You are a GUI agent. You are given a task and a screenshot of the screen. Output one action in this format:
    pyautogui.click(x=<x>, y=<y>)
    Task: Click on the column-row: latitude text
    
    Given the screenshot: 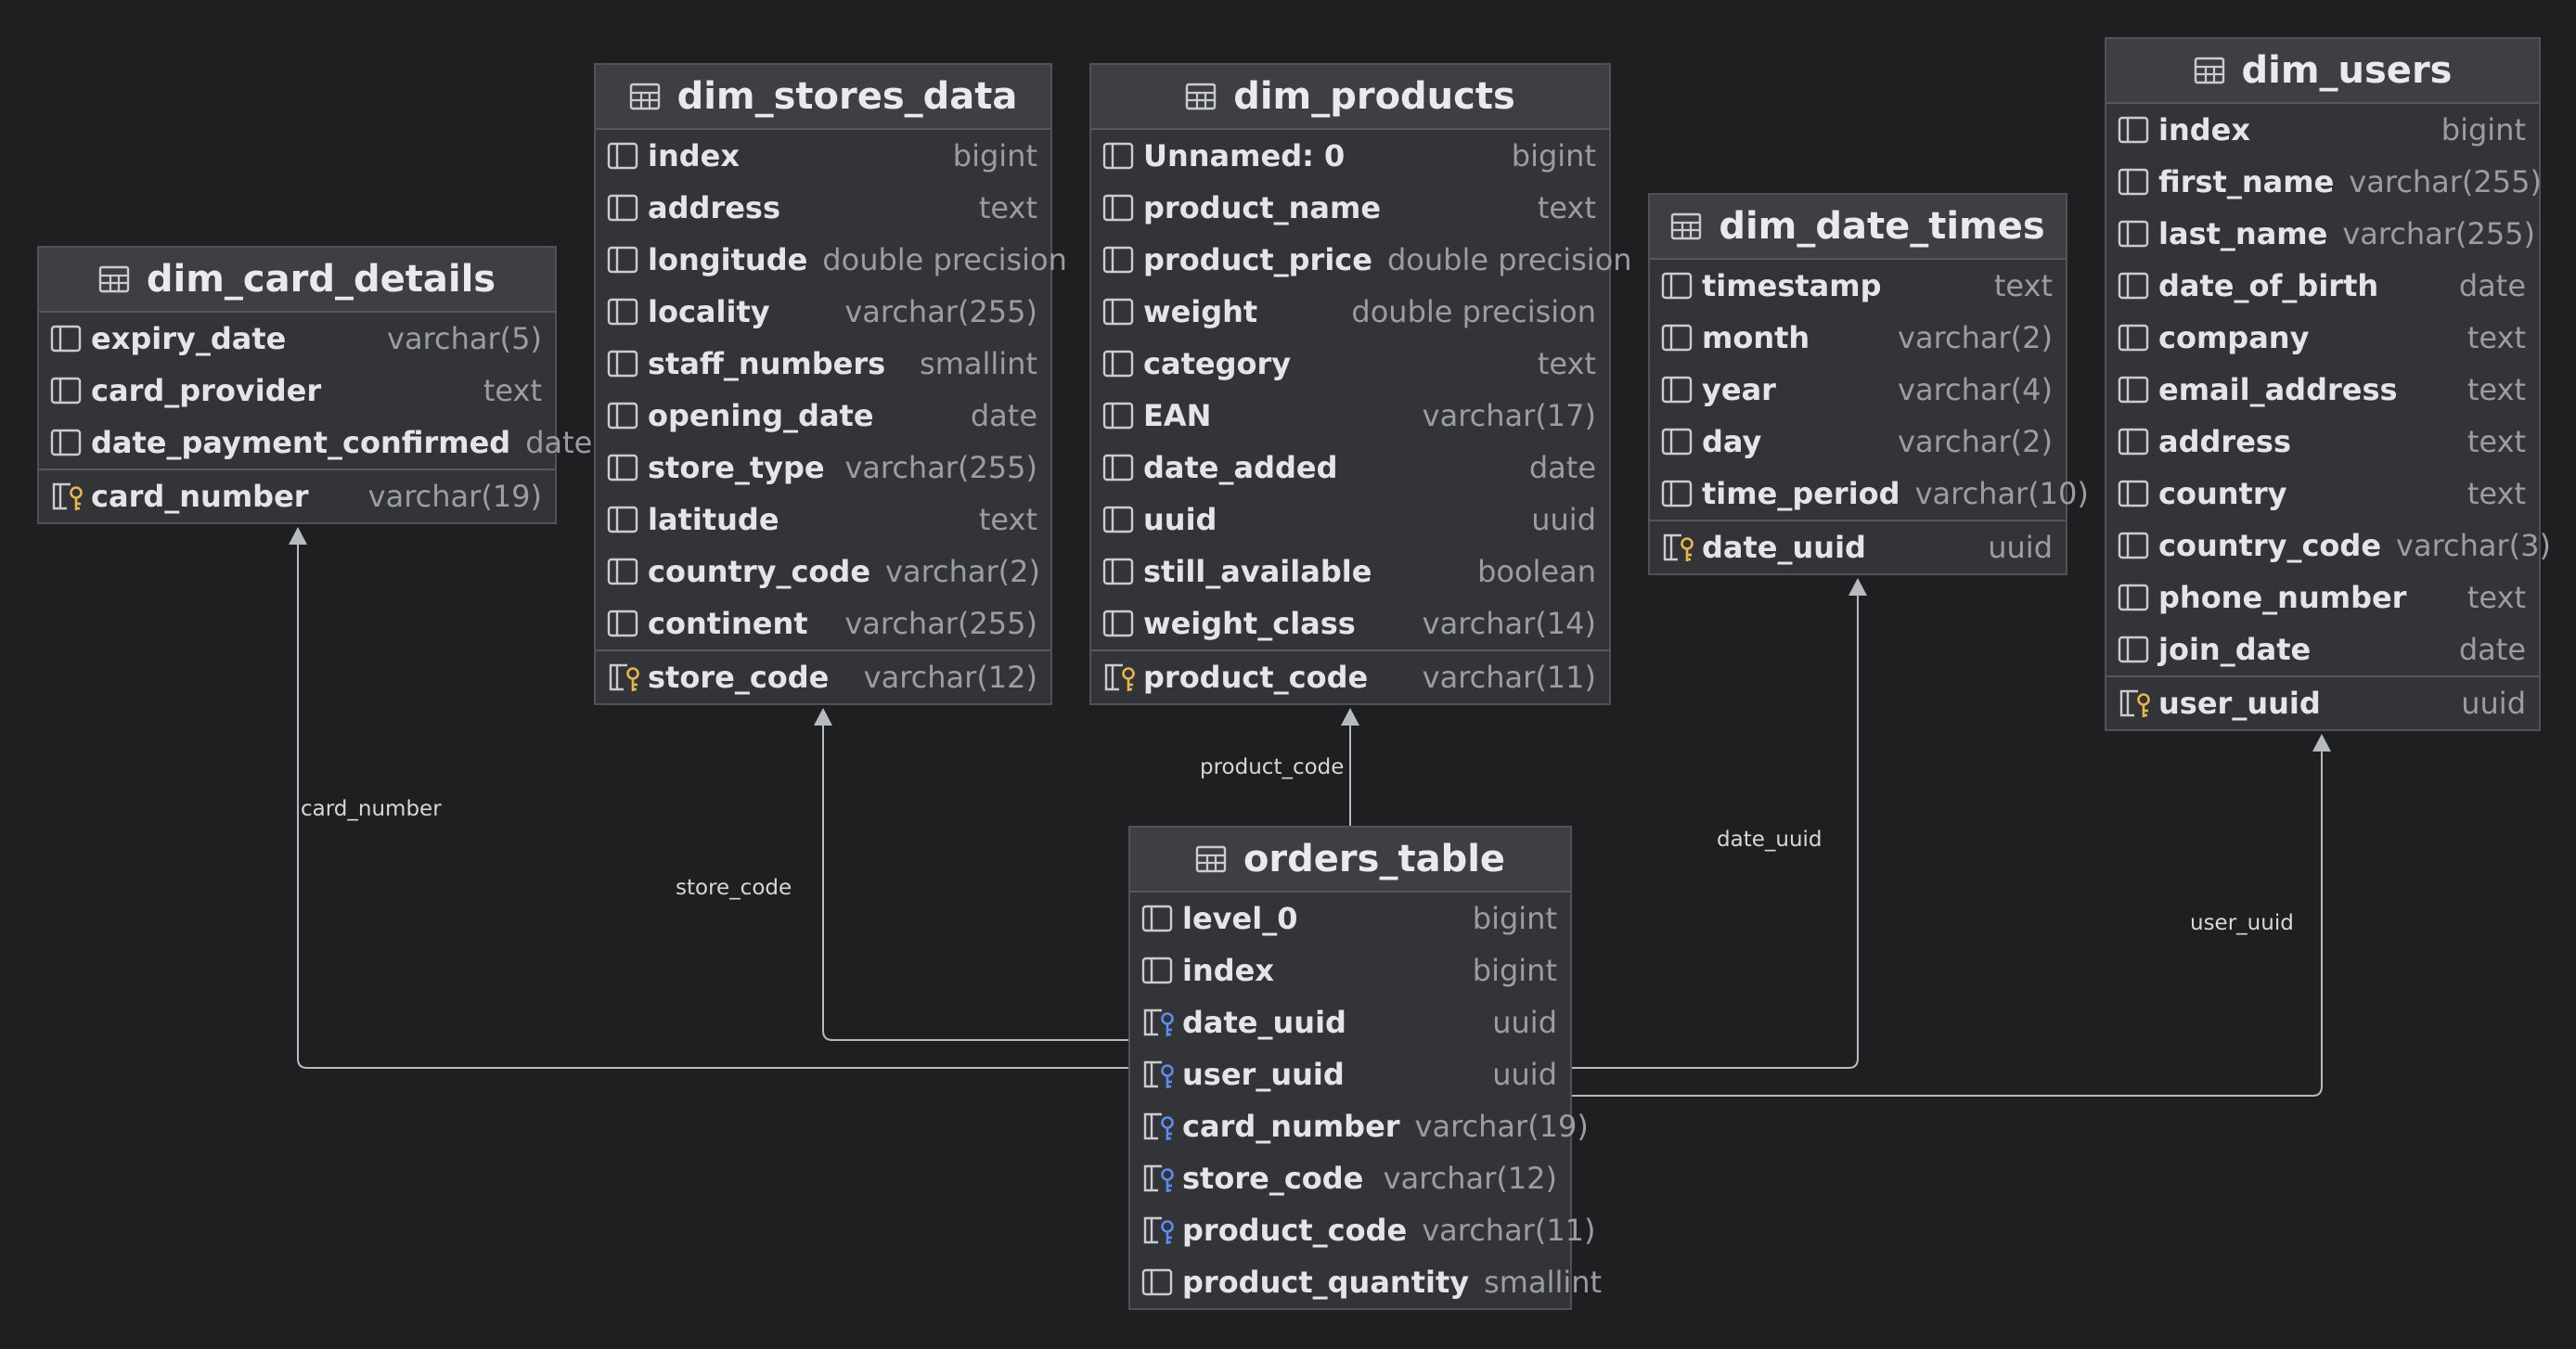 What is the action you would take?
    pyautogui.click(x=823, y=520)
    